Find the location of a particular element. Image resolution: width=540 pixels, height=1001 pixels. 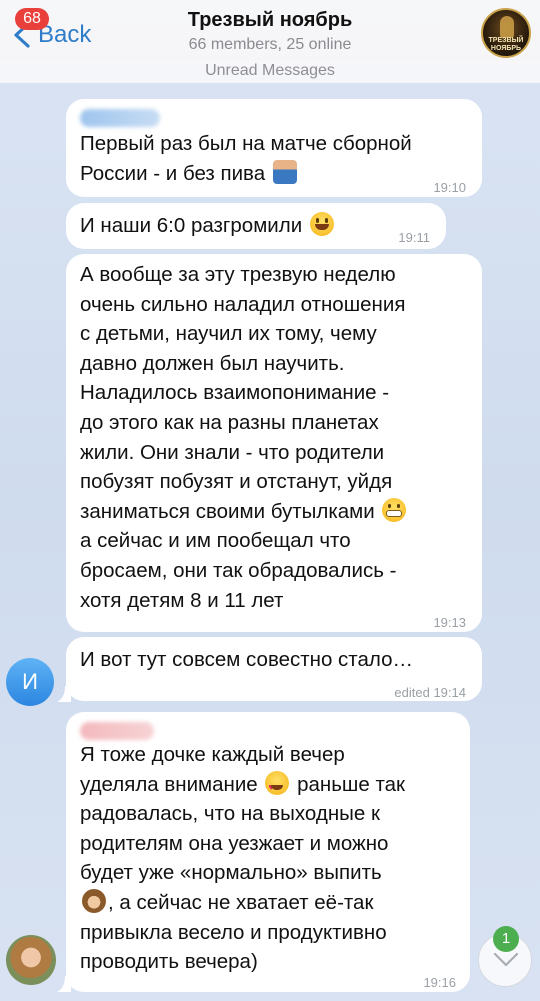

unread-messages-divider: Unread Messages is located at coordinates (270, 72).